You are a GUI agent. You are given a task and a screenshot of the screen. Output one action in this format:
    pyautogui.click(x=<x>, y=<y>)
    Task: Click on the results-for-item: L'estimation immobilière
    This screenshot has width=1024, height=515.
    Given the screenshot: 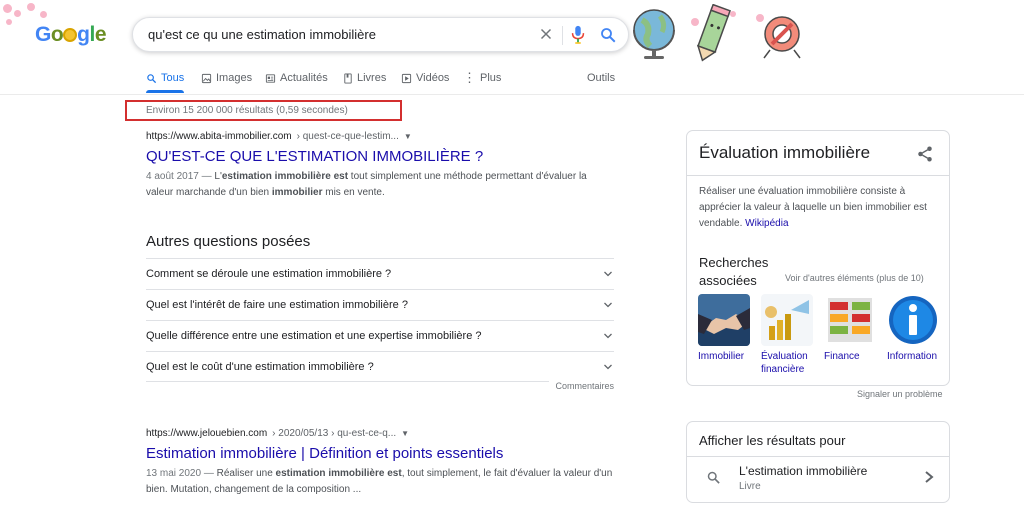 What is the action you would take?
    pyautogui.click(x=803, y=471)
    